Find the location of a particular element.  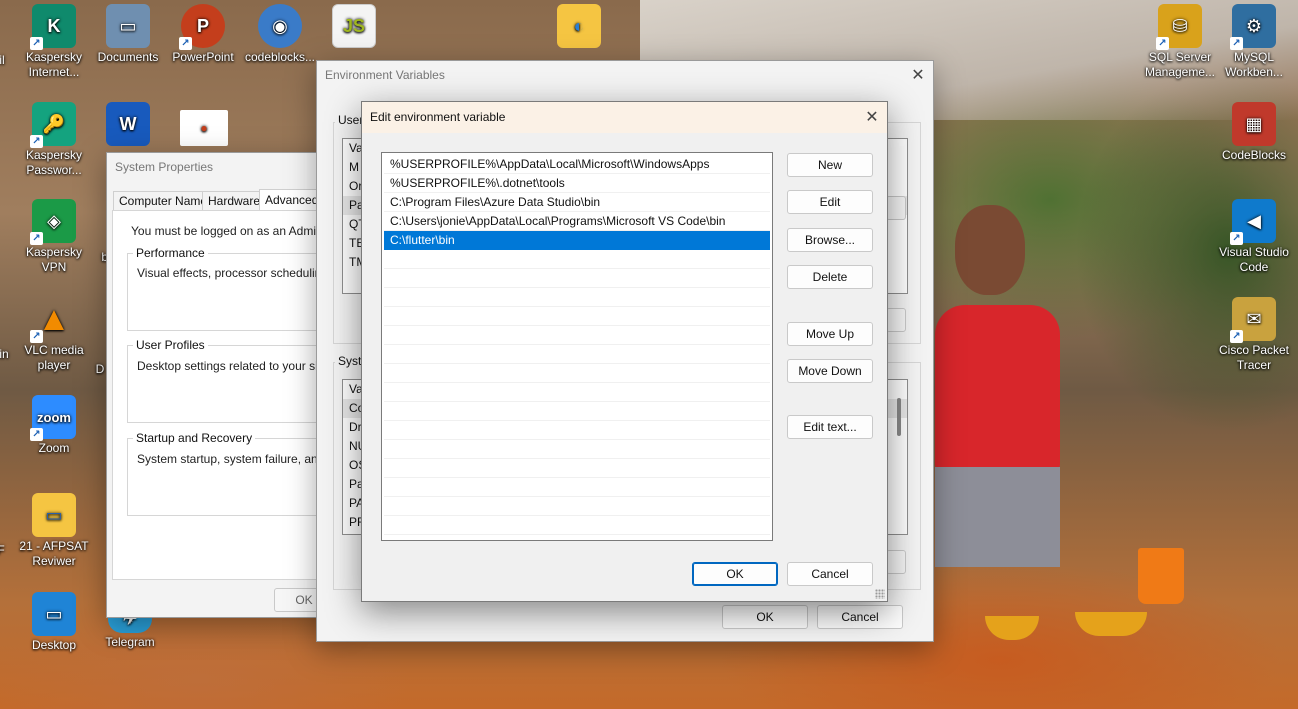

powerpoint-icon: P ↗ is located at coordinates (202, 27).